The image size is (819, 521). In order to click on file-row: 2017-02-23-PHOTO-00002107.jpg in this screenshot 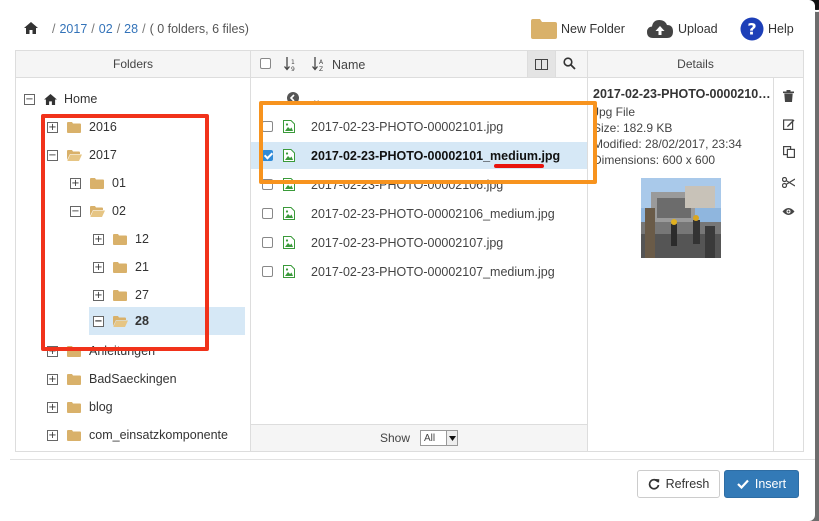, I will do `click(419, 242)`.